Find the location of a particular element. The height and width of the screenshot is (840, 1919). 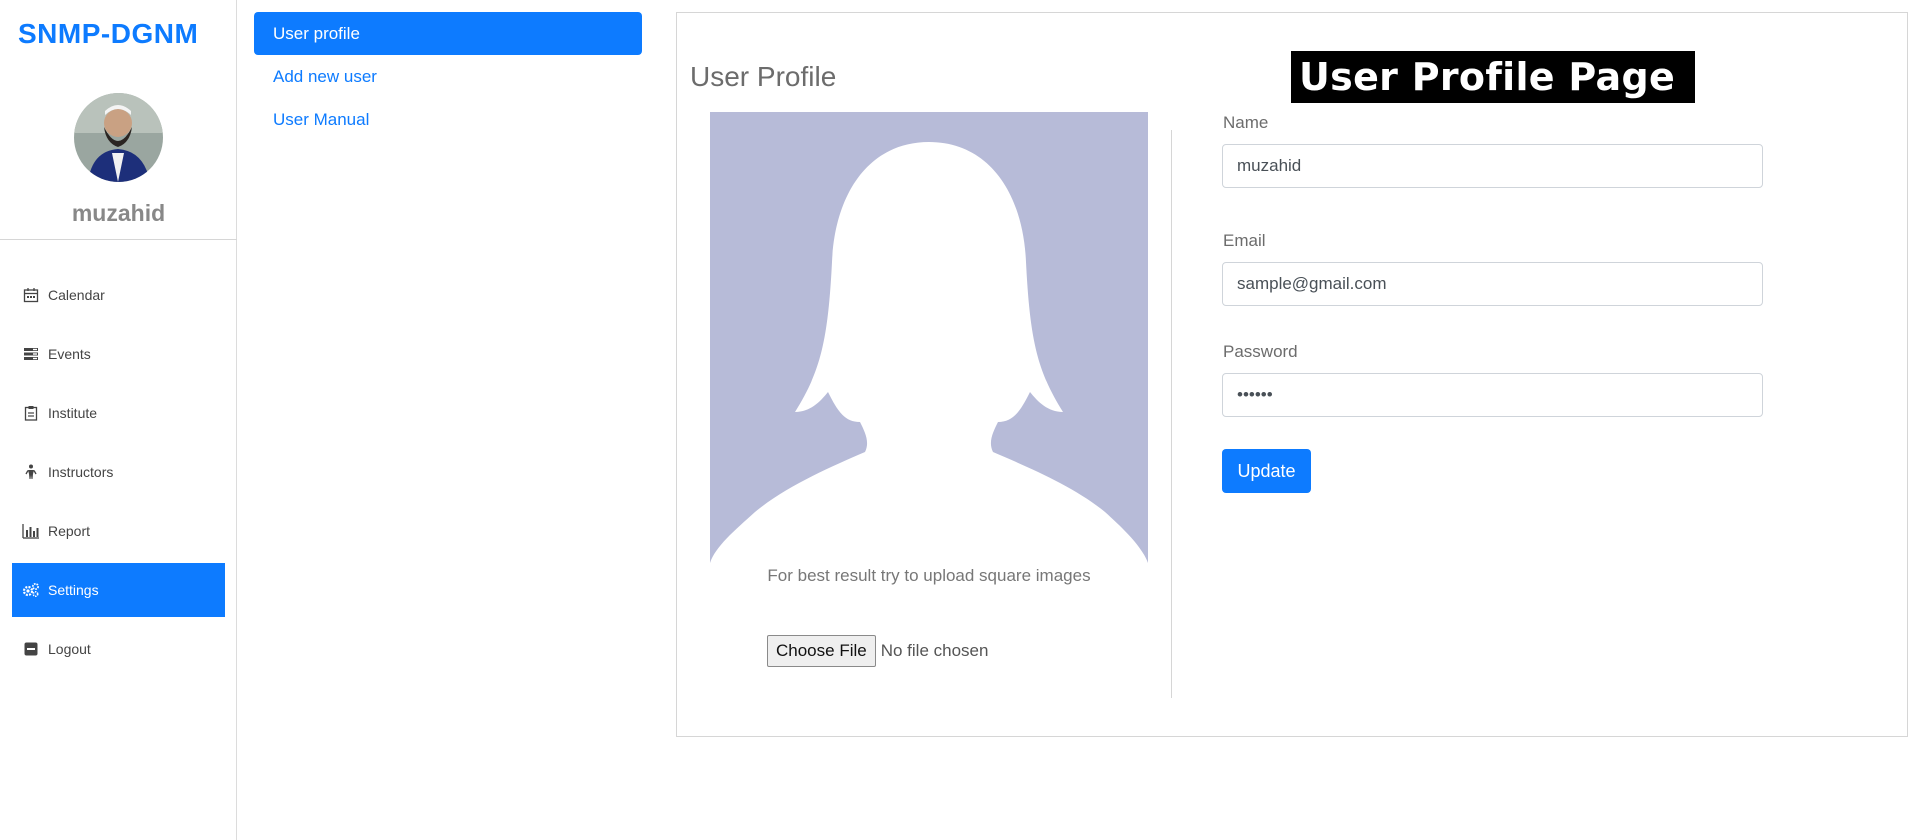

email-label: Email is located at coordinates (1244, 240).